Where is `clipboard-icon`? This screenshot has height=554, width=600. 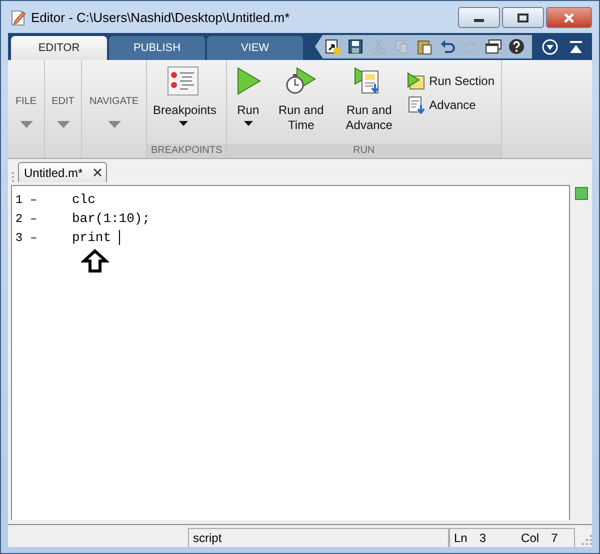
clipboard-icon is located at coordinates (424, 46).